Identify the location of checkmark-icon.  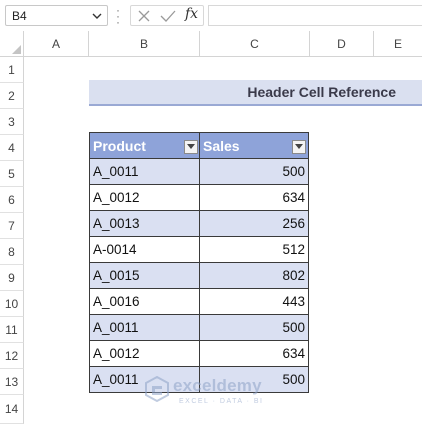
(168, 18).